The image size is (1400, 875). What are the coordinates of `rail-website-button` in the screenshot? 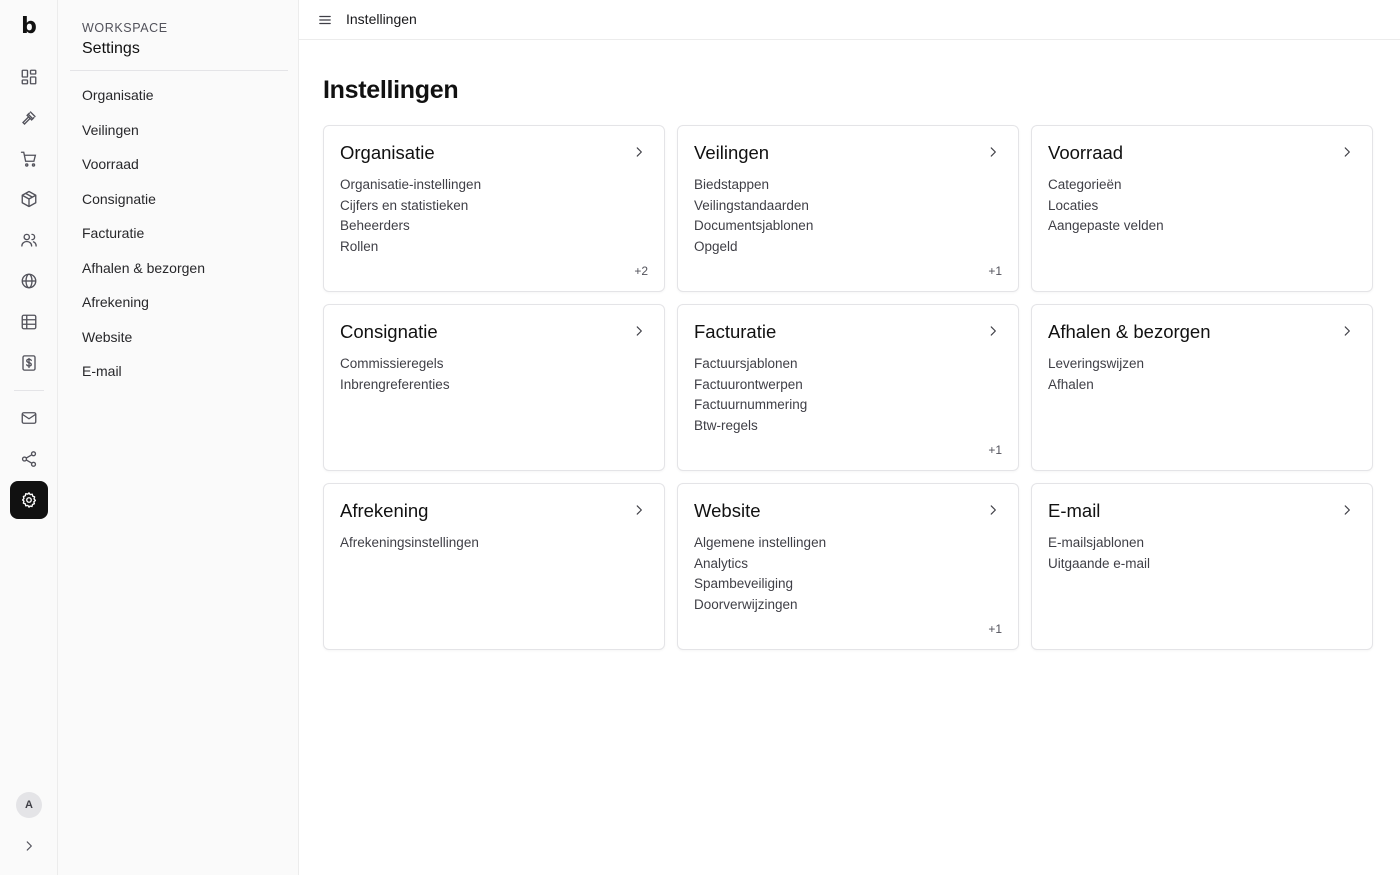 It's located at (29, 281).